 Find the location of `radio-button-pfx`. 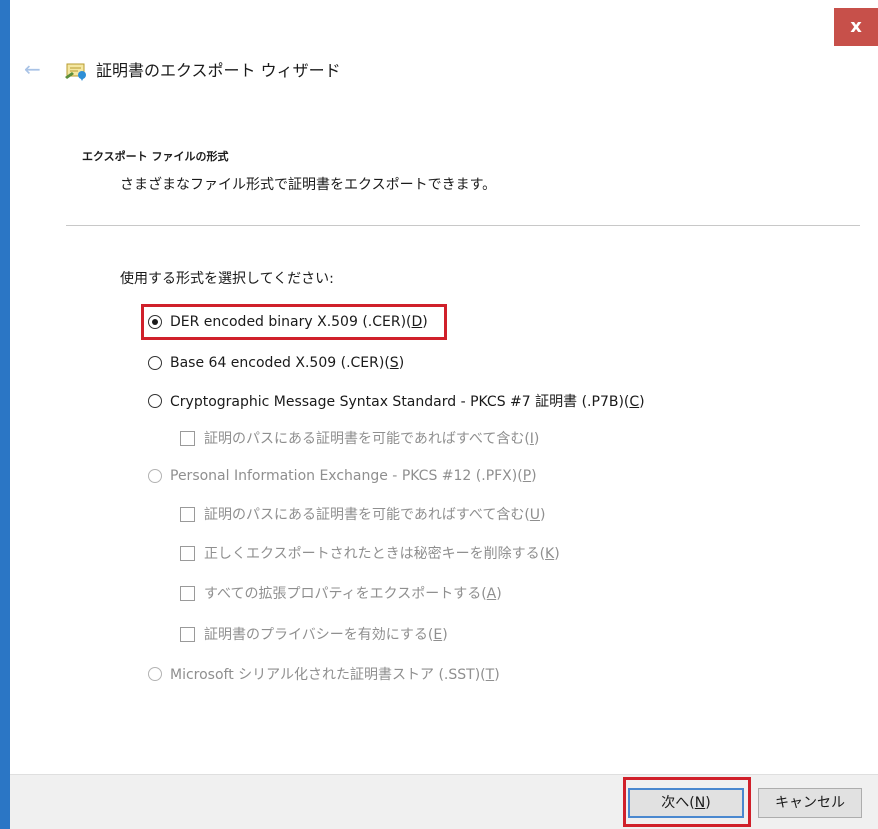

radio-button-pfx is located at coordinates (155, 476).